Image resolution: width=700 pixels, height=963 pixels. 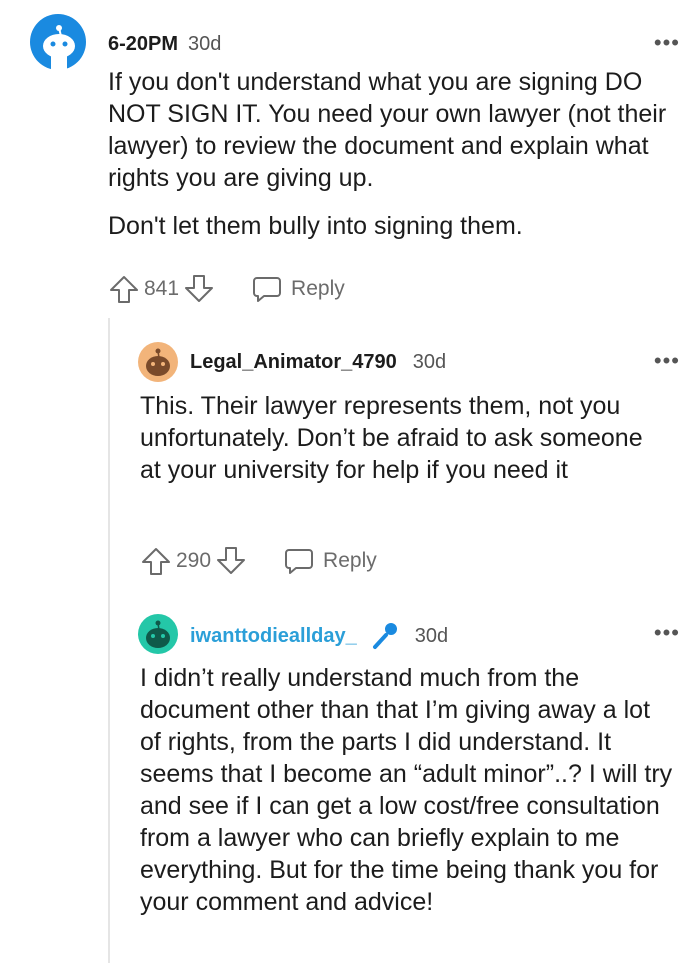 I want to click on username: Legal_Animator_4790, so click(x=293, y=362).